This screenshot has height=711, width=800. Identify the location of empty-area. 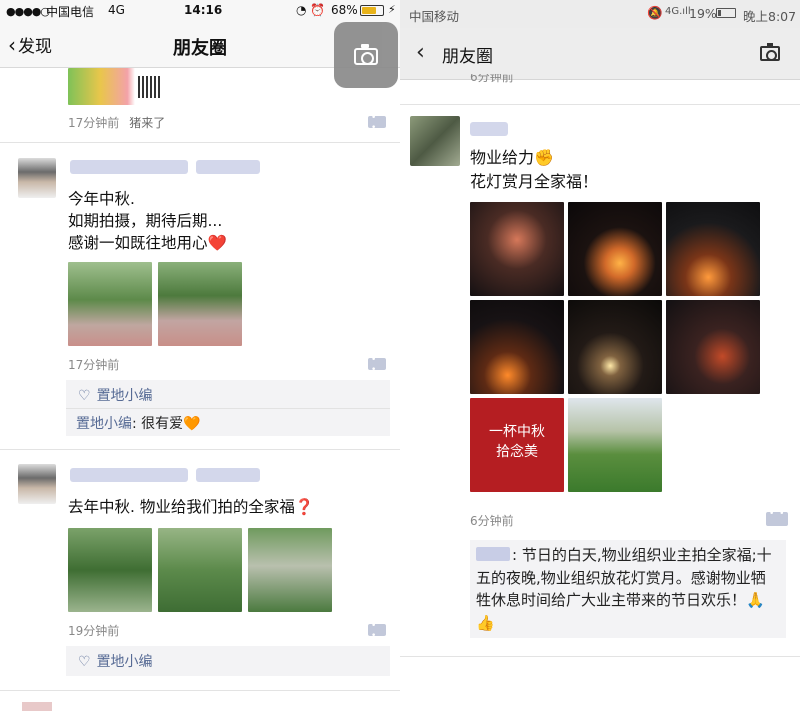
(600, 684).